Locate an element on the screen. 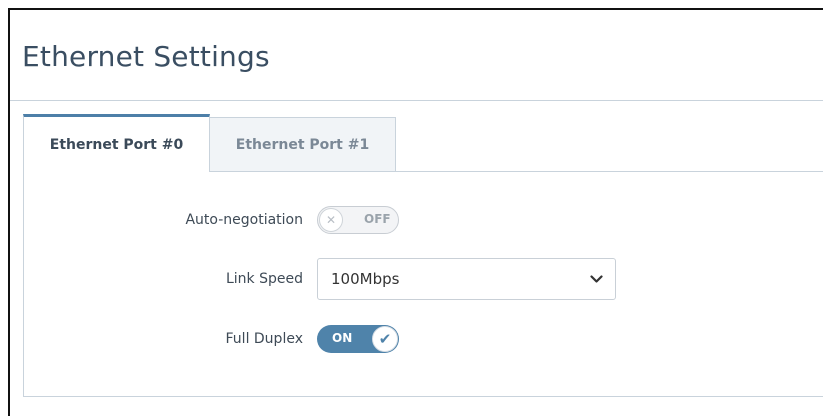  tab-ethernet-port-0: Ethernet Port #0 is located at coordinates (116, 143).